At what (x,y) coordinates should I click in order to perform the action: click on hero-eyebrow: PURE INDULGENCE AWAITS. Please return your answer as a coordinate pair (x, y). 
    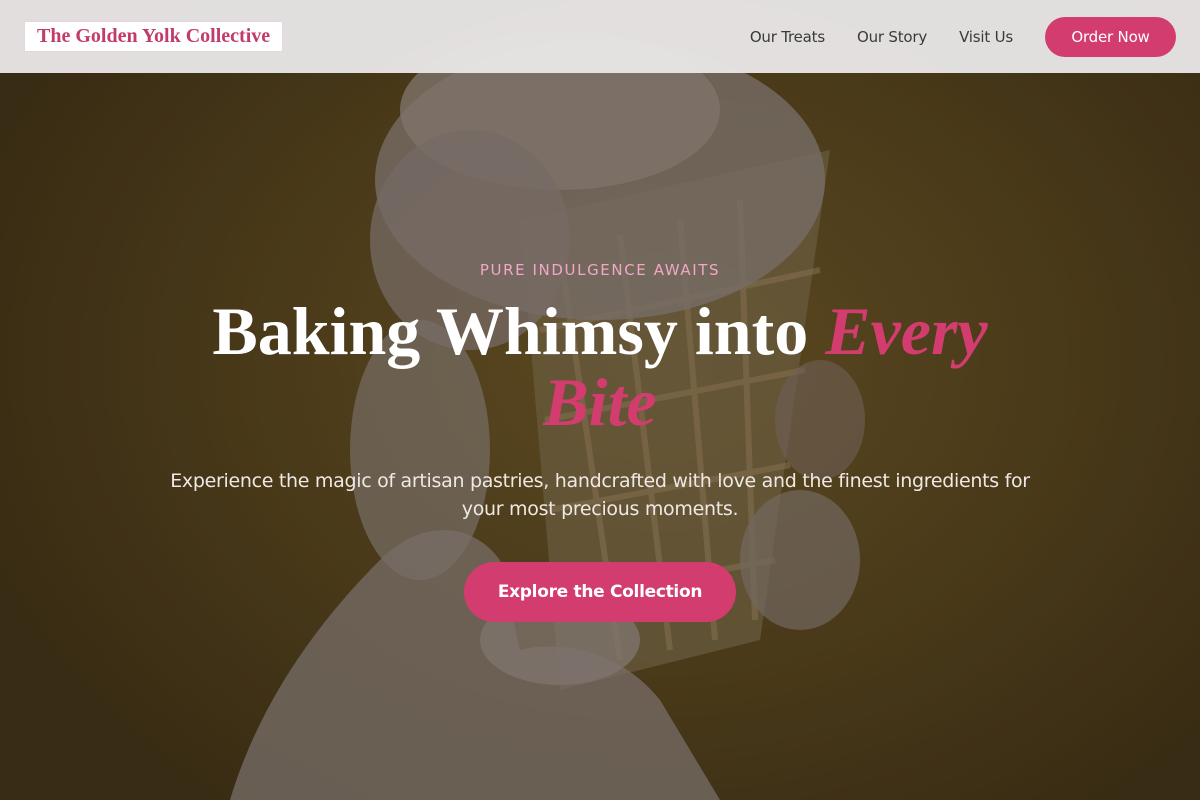
    Looking at the image, I should click on (600, 270).